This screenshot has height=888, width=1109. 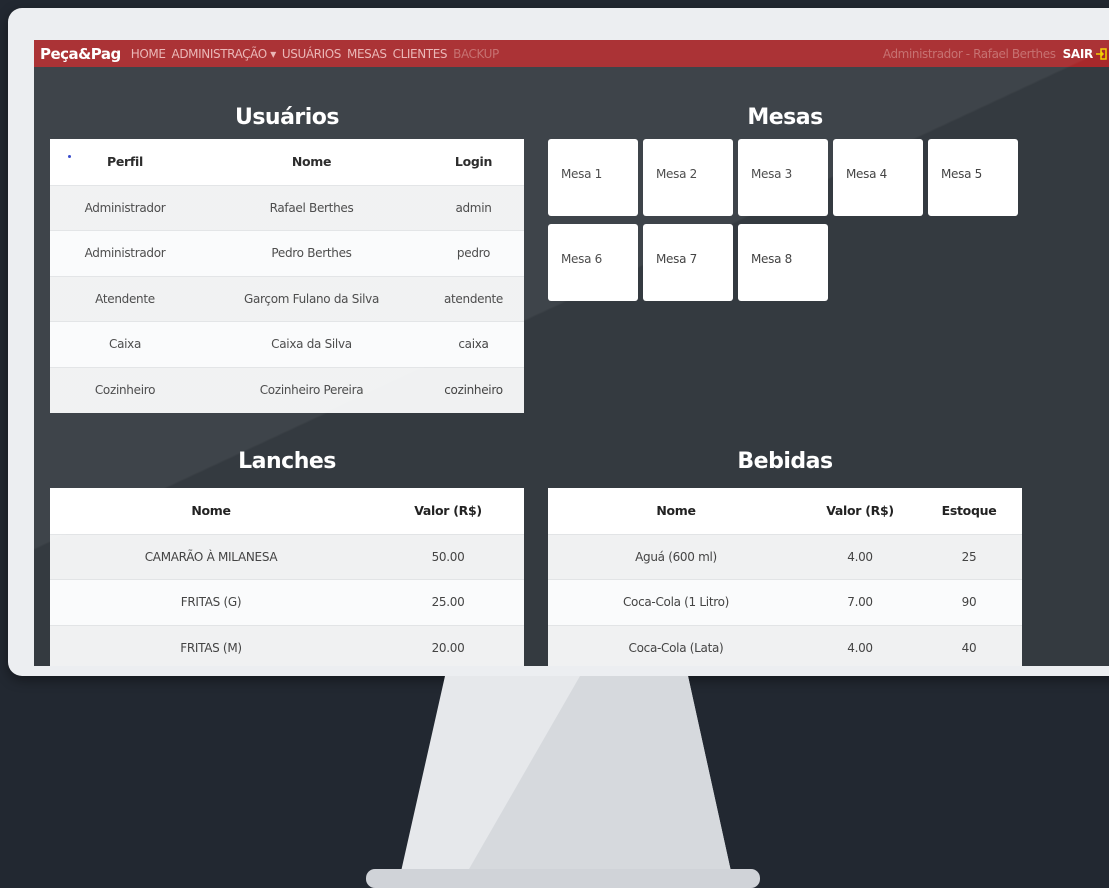 I want to click on cell-login: cozinheiro, so click(x=473, y=389).